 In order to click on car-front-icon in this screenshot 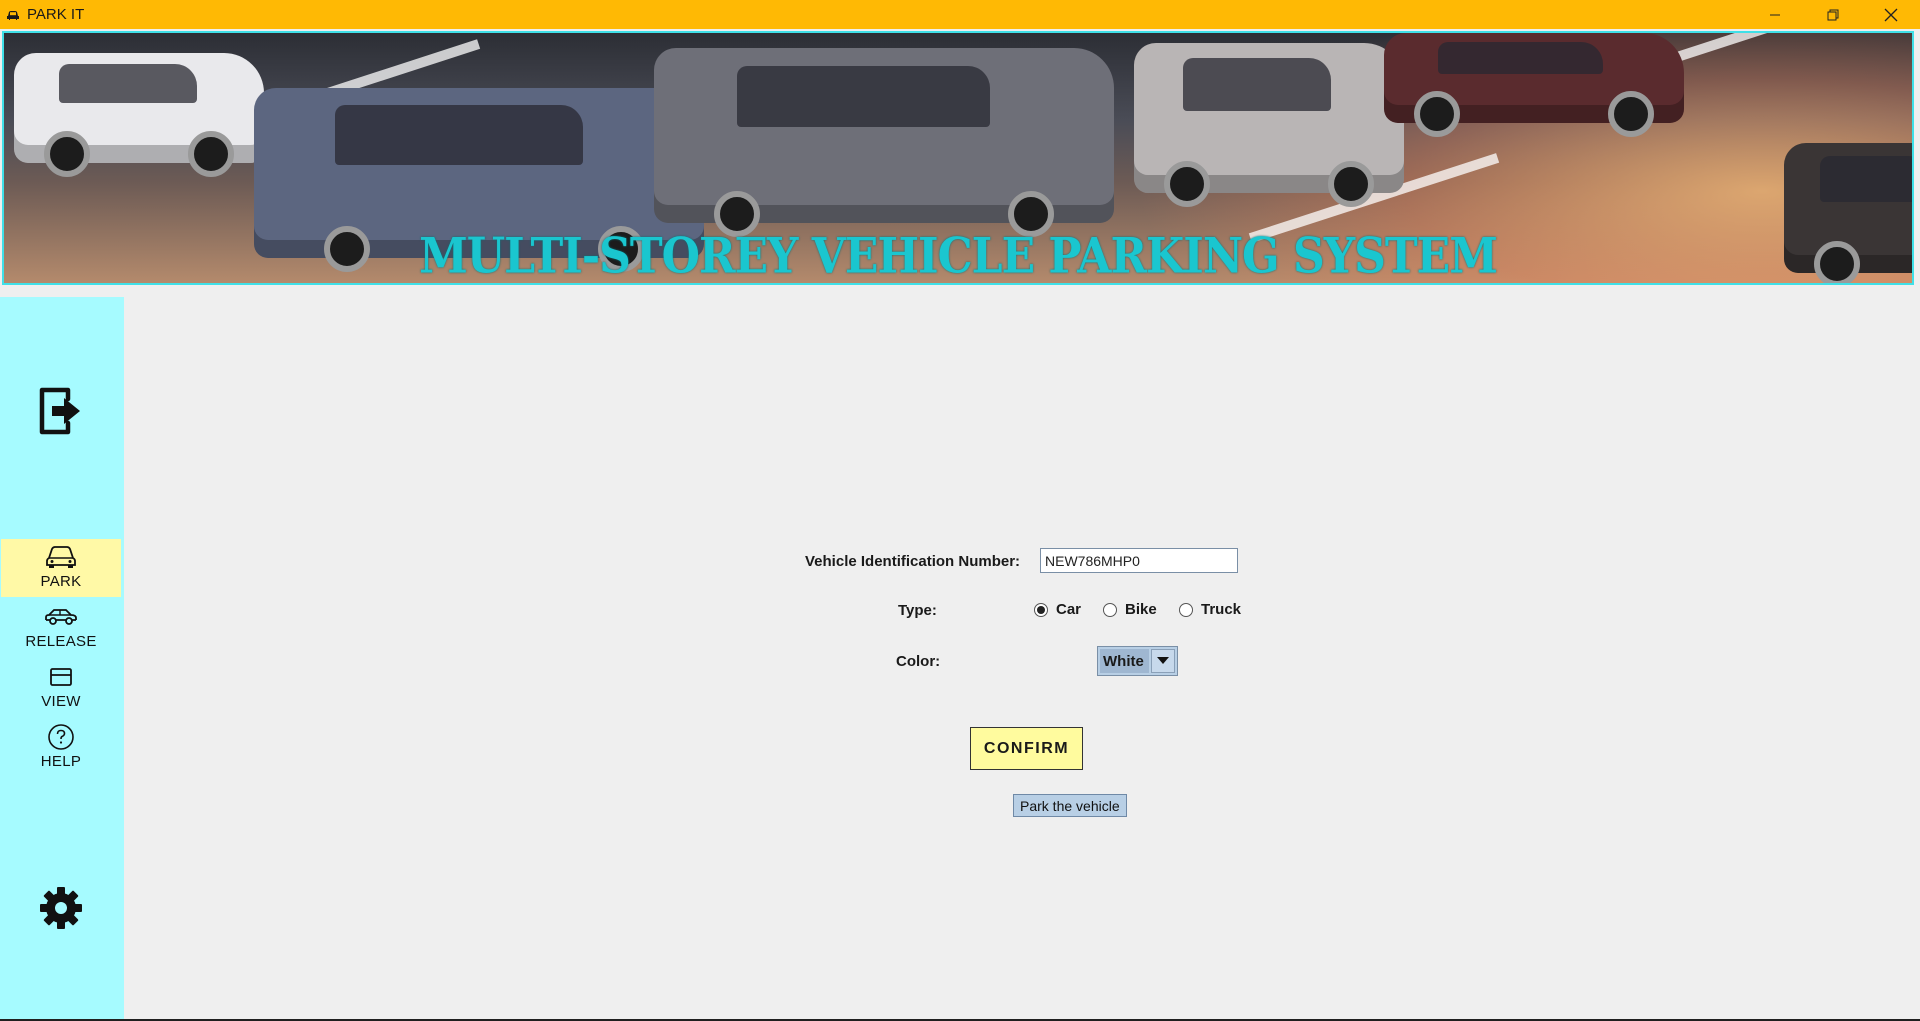, I will do `click(61, 557)`.